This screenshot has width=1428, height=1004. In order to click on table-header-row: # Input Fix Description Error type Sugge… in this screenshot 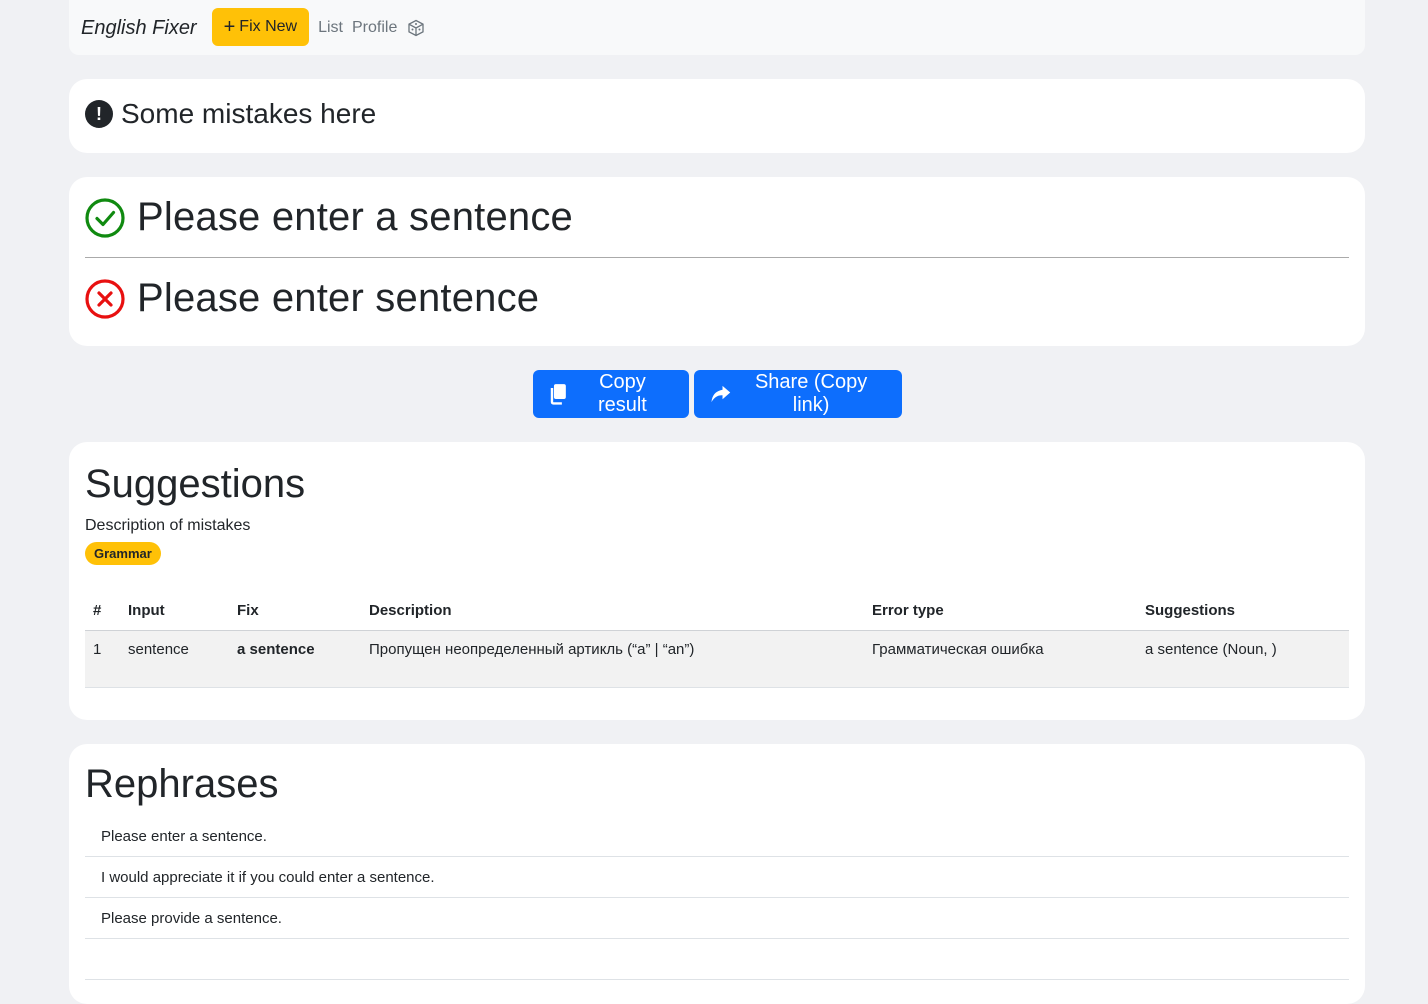, I will do `click(717, 611)`.